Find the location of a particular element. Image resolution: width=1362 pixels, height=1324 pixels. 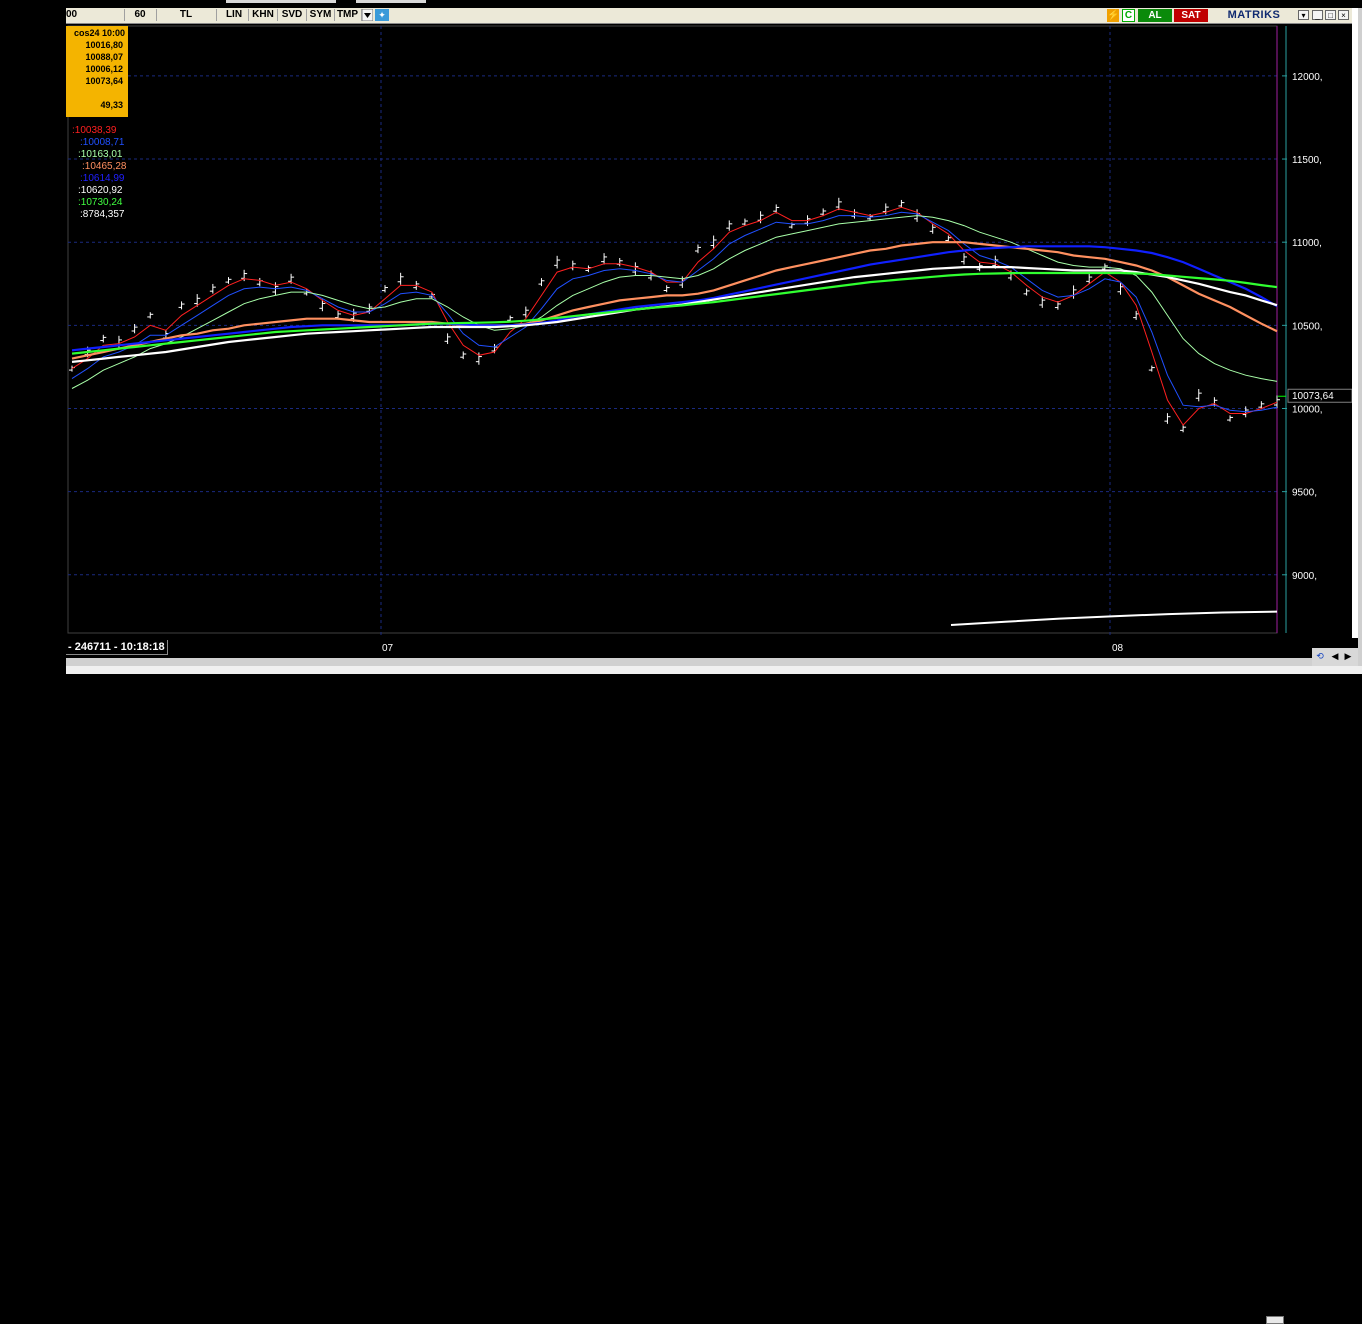

bottom-edge is located at coordinates (714, 670).